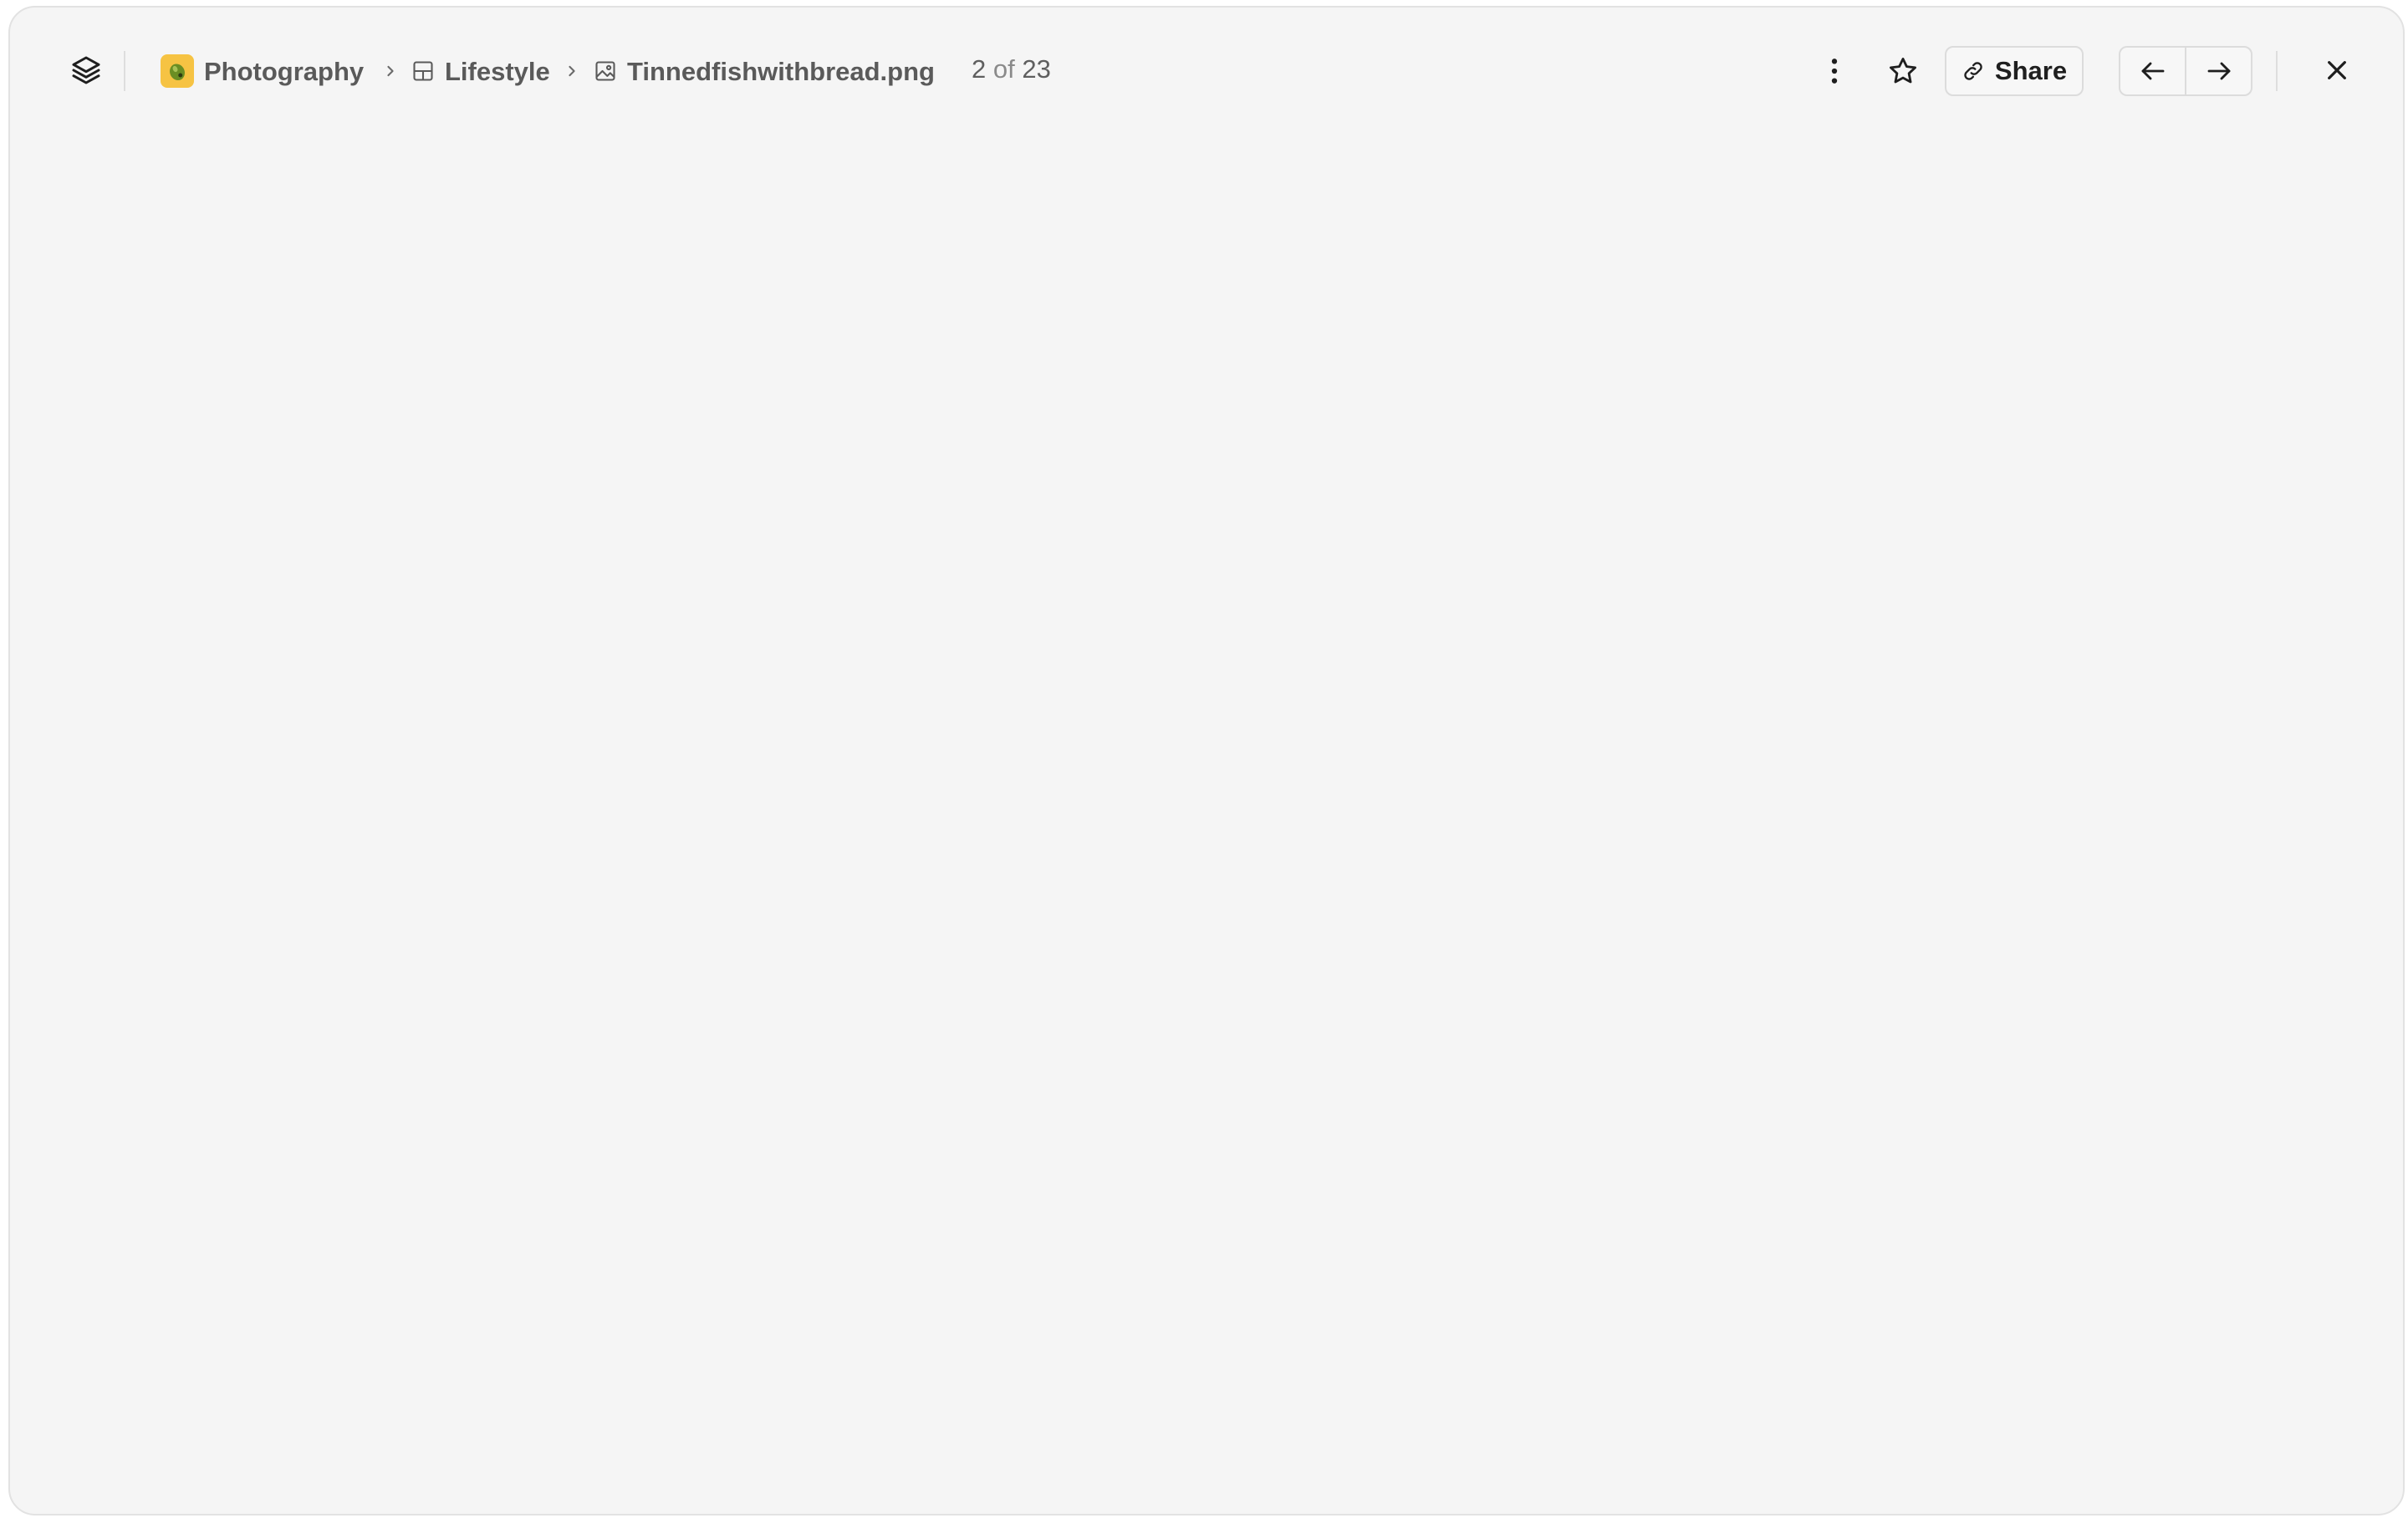 This screenshot has height=1523, width=2408. Describe the element at coordinates (1003, 69) in the screenshot. I see `counter-of: of` at that location.